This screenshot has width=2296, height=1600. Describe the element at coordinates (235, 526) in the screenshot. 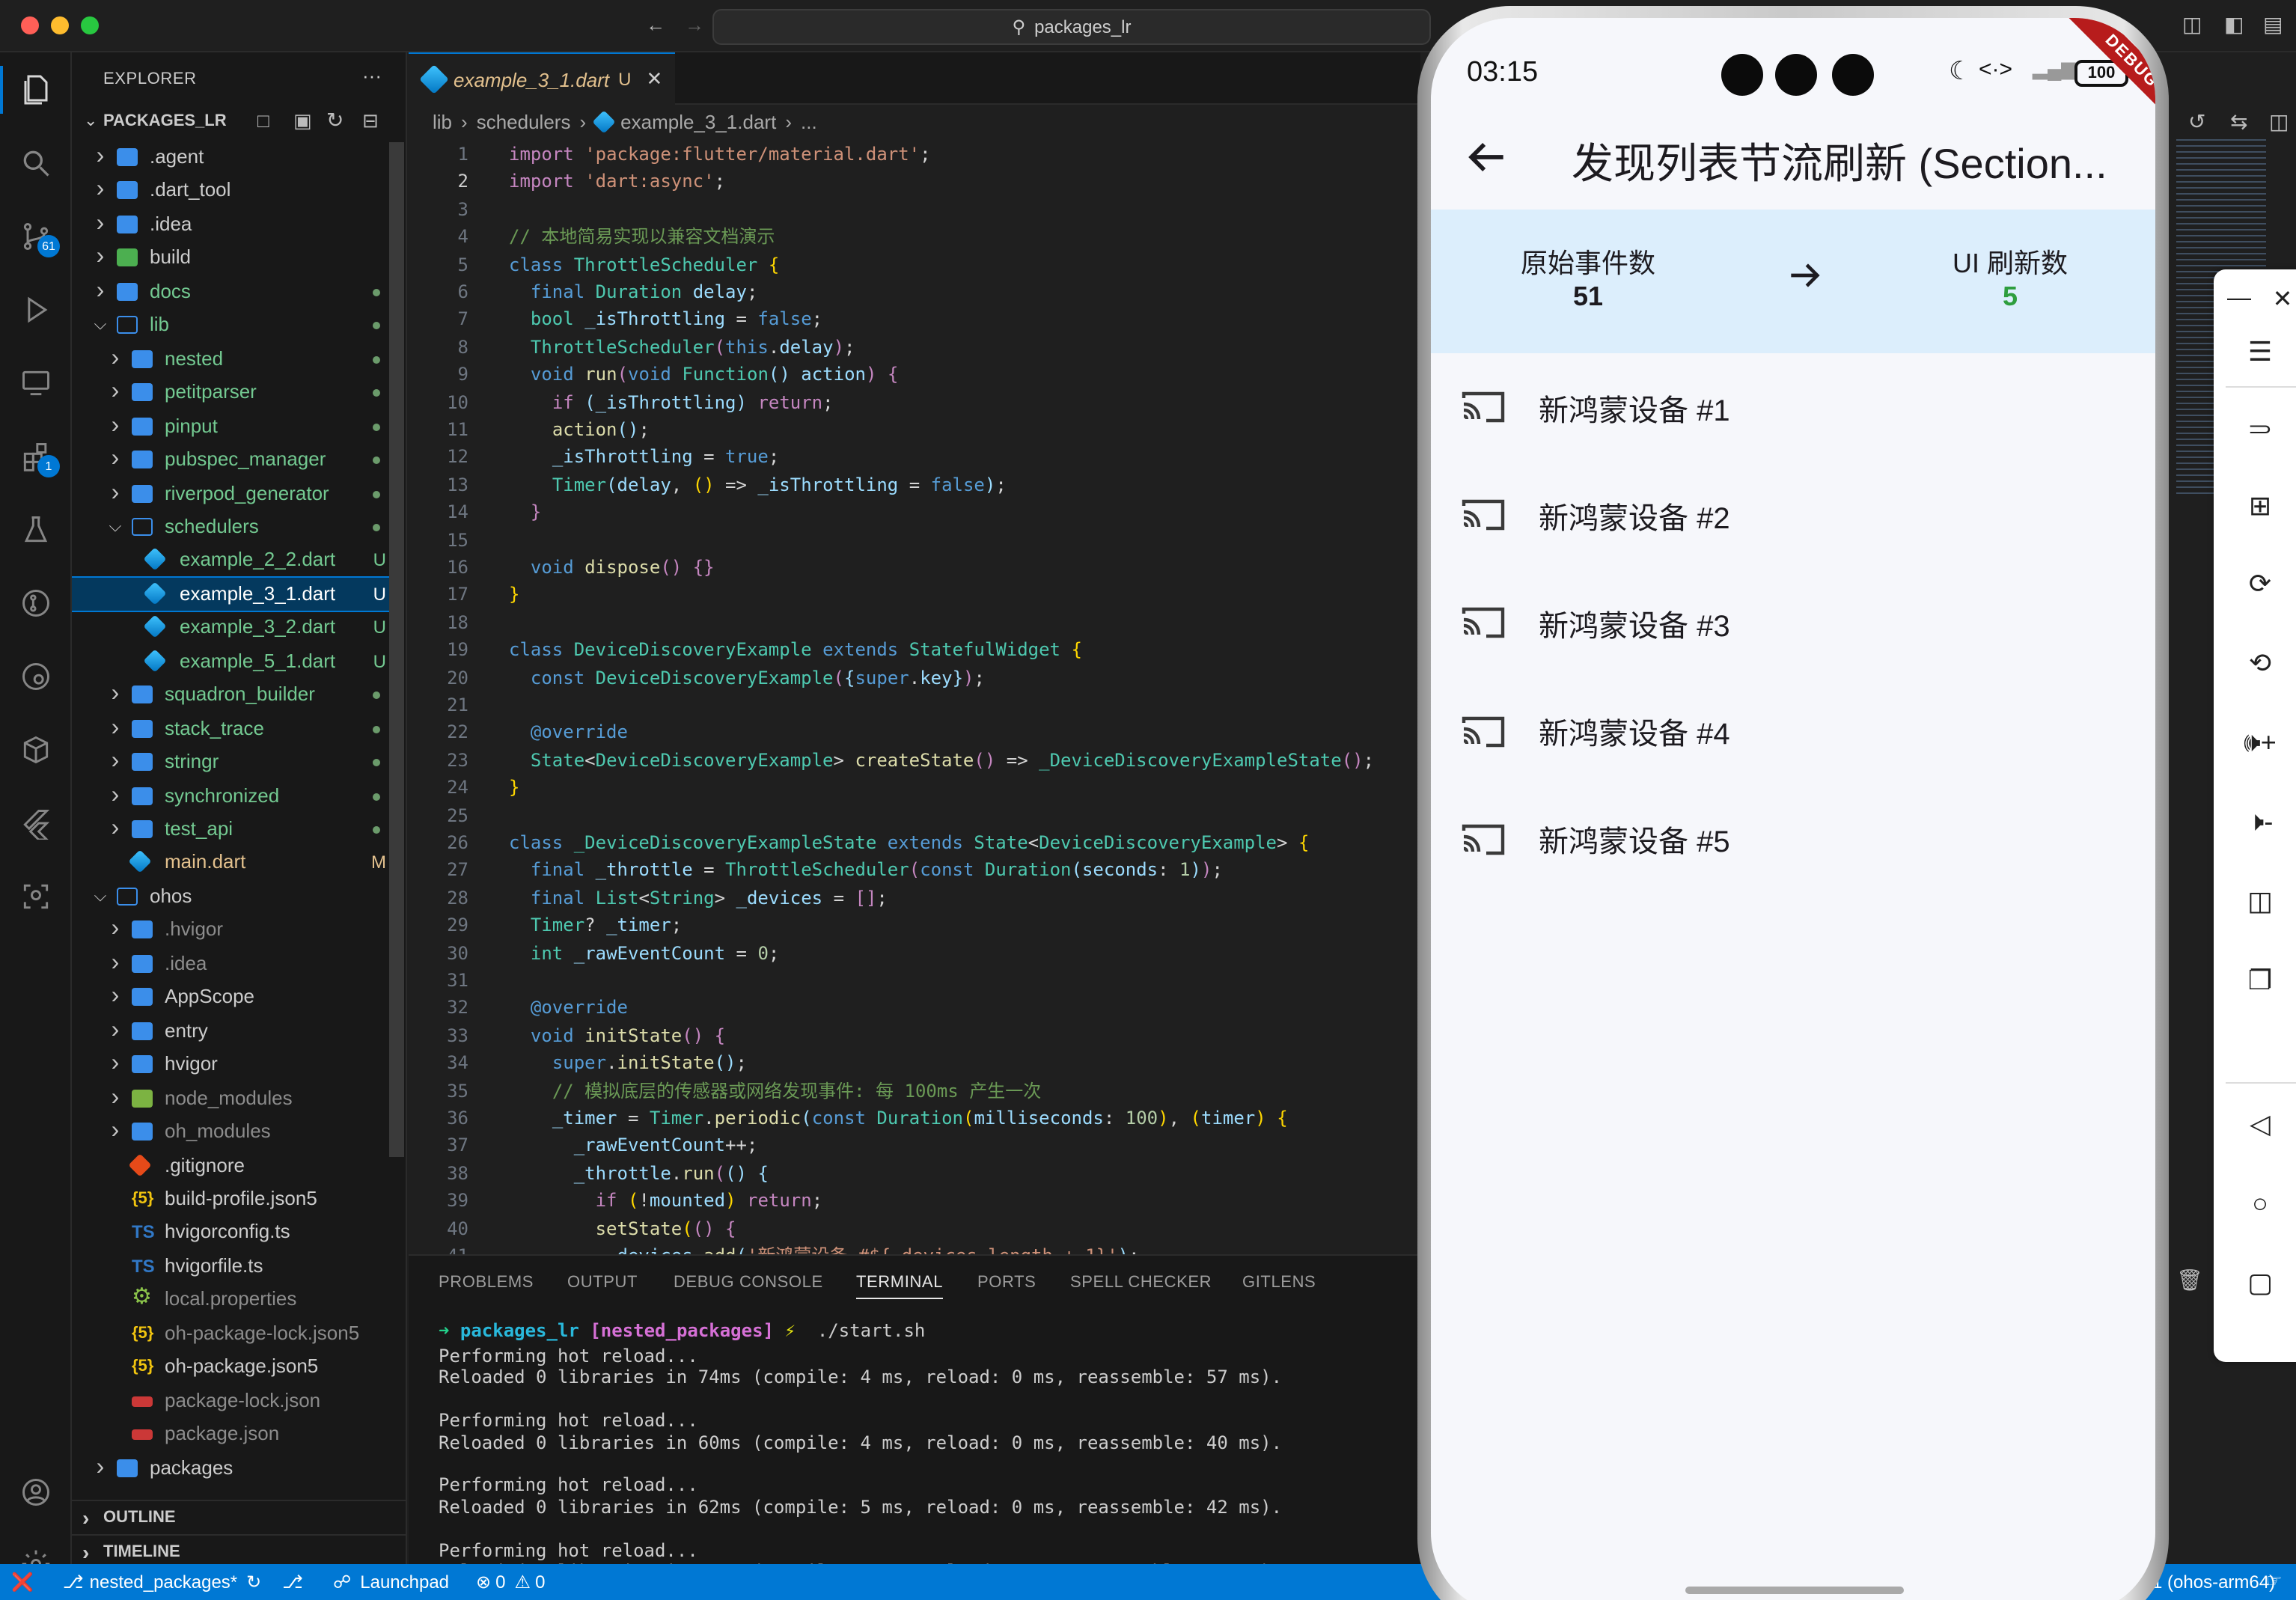

I see `tree-folder: ⌵ schedulers` at that location.